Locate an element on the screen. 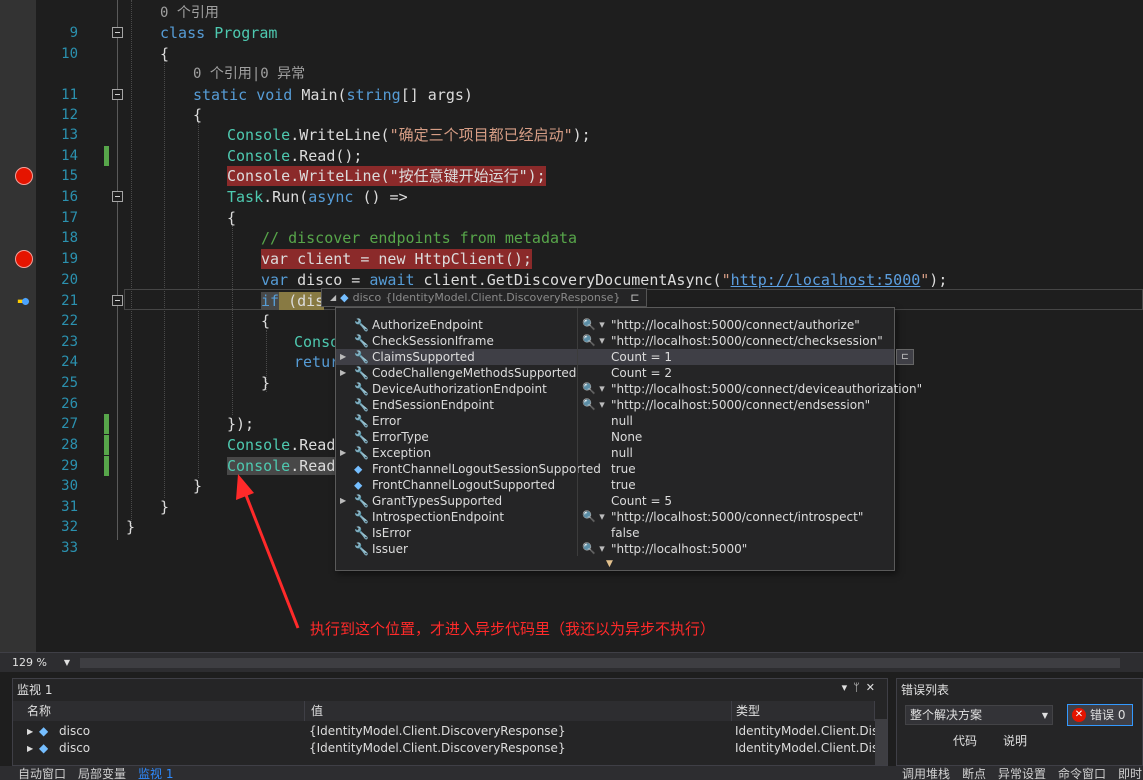 The image size is (1143, 780). zoom-value: 129 % is located at coordinates (29, 662).